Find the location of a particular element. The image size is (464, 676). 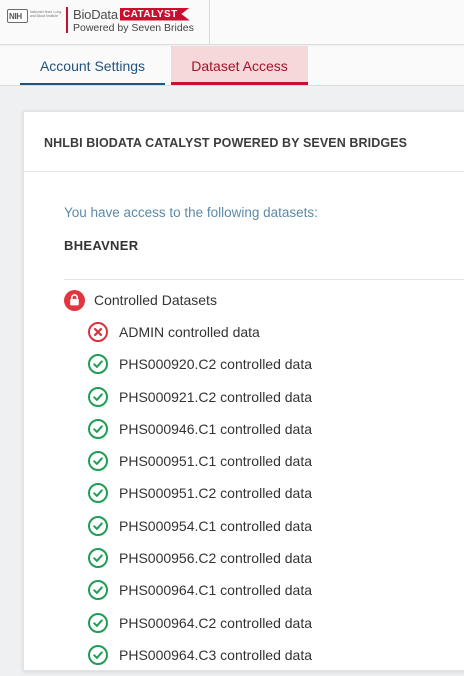

brand-flag: CATALYST is located at coordinates (154, 14).